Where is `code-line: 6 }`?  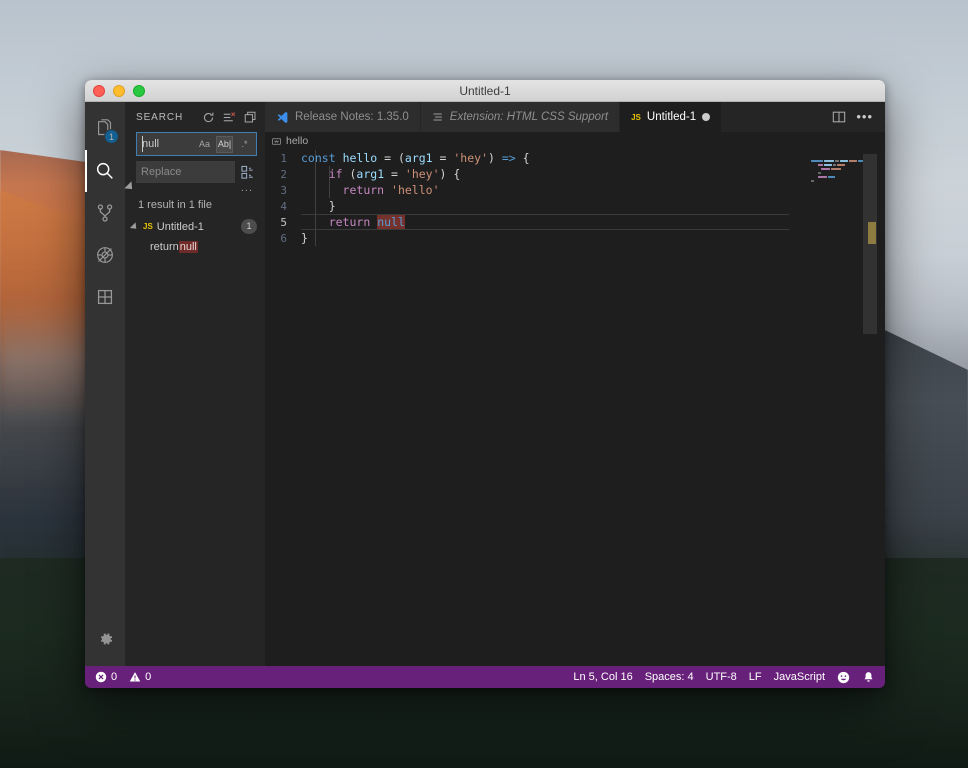
code-line: 6 } is located at coordinates (531, 238).